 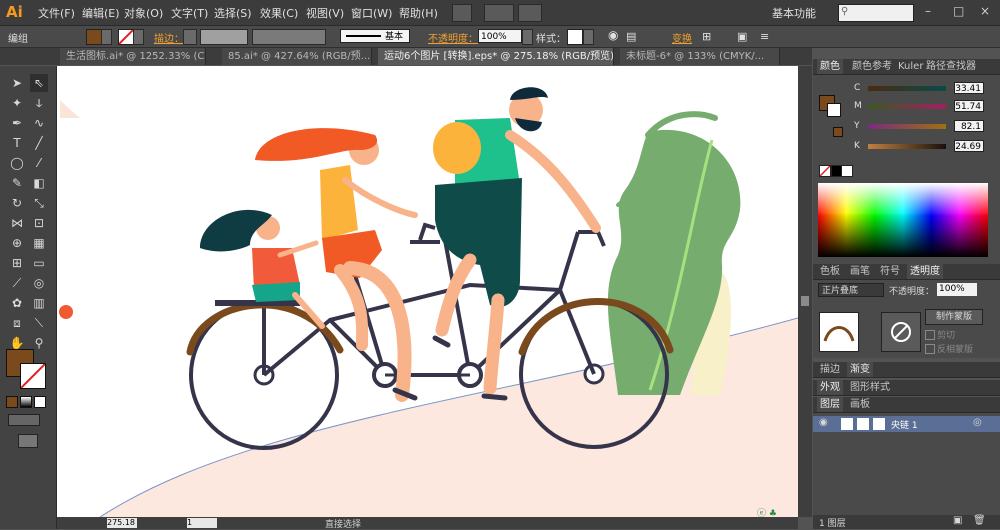 I want to click on arrange-documents-icon, so click(x=499, y=13).